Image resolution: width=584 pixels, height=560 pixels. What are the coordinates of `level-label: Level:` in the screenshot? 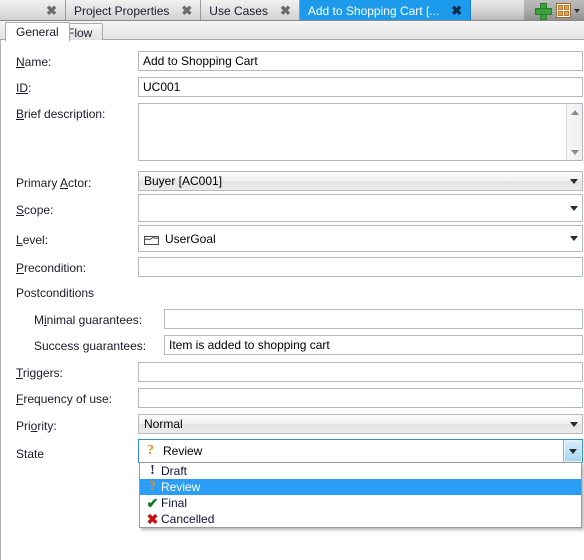 It's located at (32, 240).